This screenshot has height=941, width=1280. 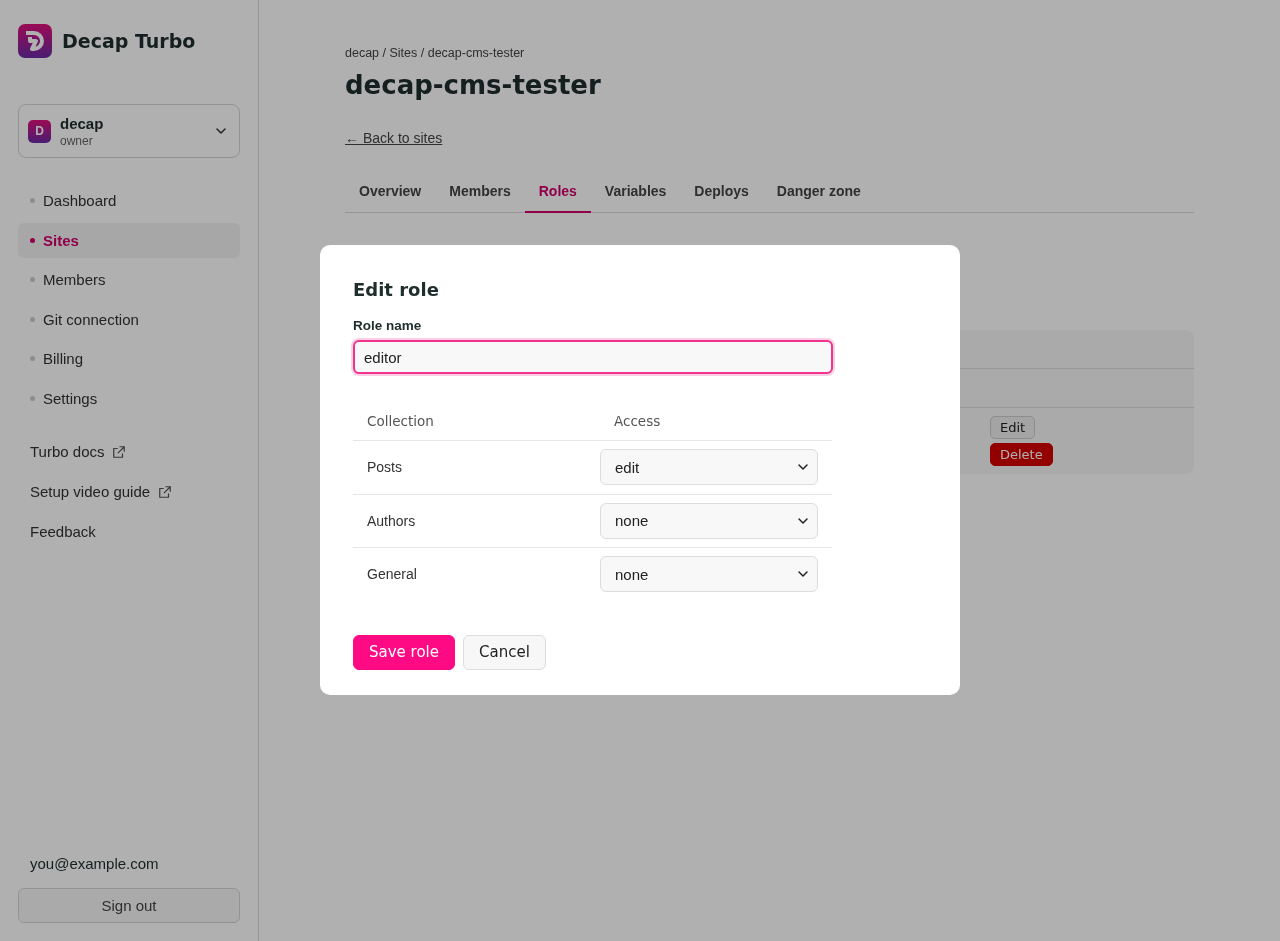 I want to click on nav-item: Members, so click(x=129, y=280).